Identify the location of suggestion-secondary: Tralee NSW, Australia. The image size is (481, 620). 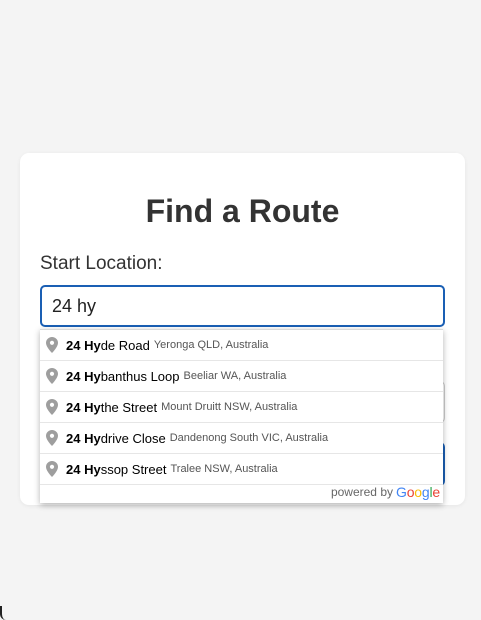
(224, 469).